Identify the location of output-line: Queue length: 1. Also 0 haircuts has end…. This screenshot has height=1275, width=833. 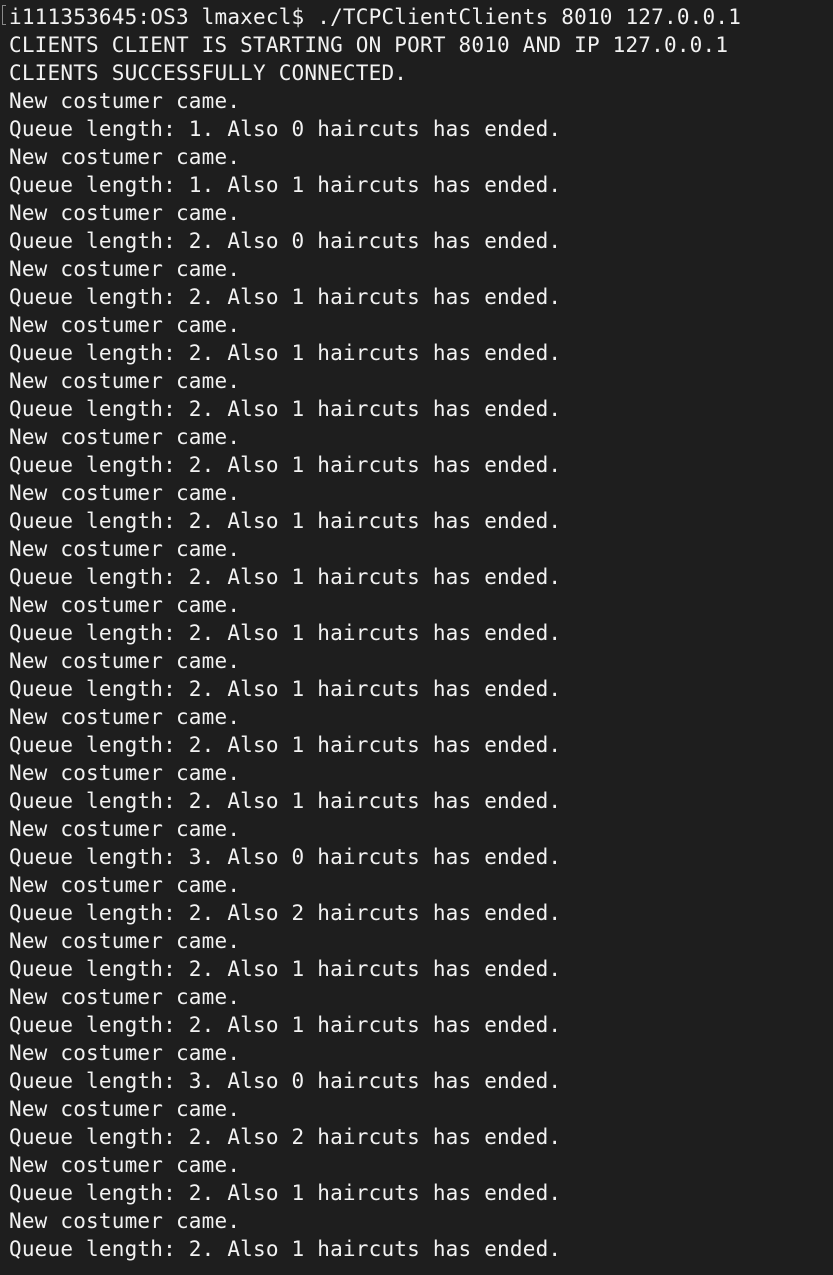
(285, 129).